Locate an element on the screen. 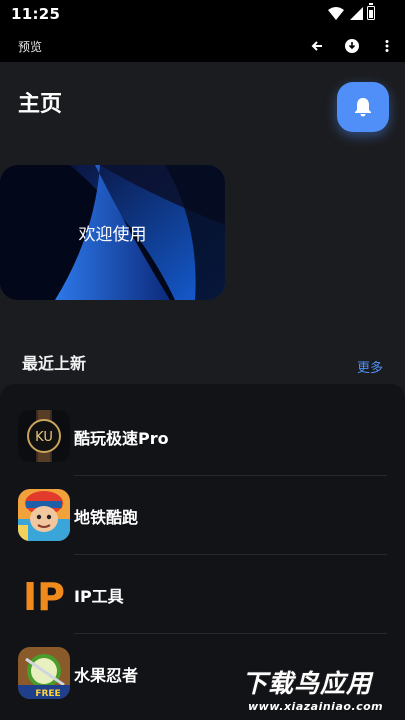 The image size is (405, 720). app-name: IP工具 is located at coordinates (99, 596).